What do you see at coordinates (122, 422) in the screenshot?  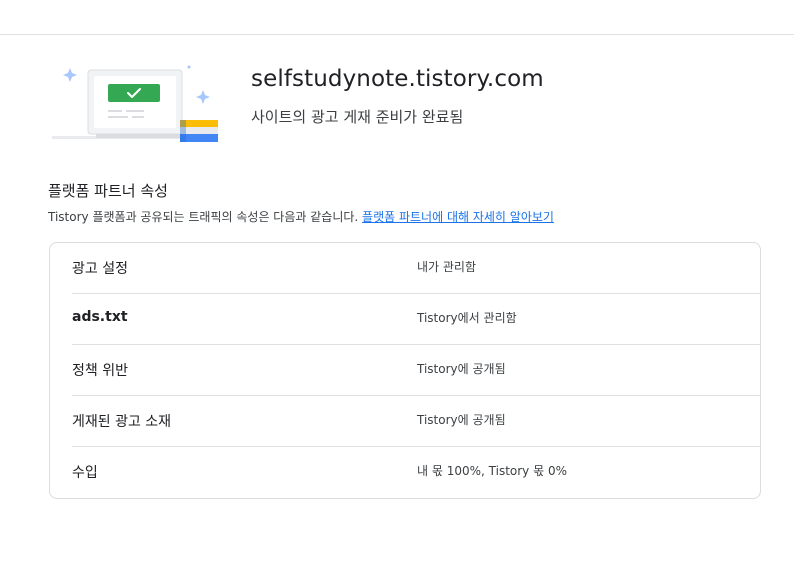 I see `property-label: 게재된 광고 소재` at bounding box center [122, 422].